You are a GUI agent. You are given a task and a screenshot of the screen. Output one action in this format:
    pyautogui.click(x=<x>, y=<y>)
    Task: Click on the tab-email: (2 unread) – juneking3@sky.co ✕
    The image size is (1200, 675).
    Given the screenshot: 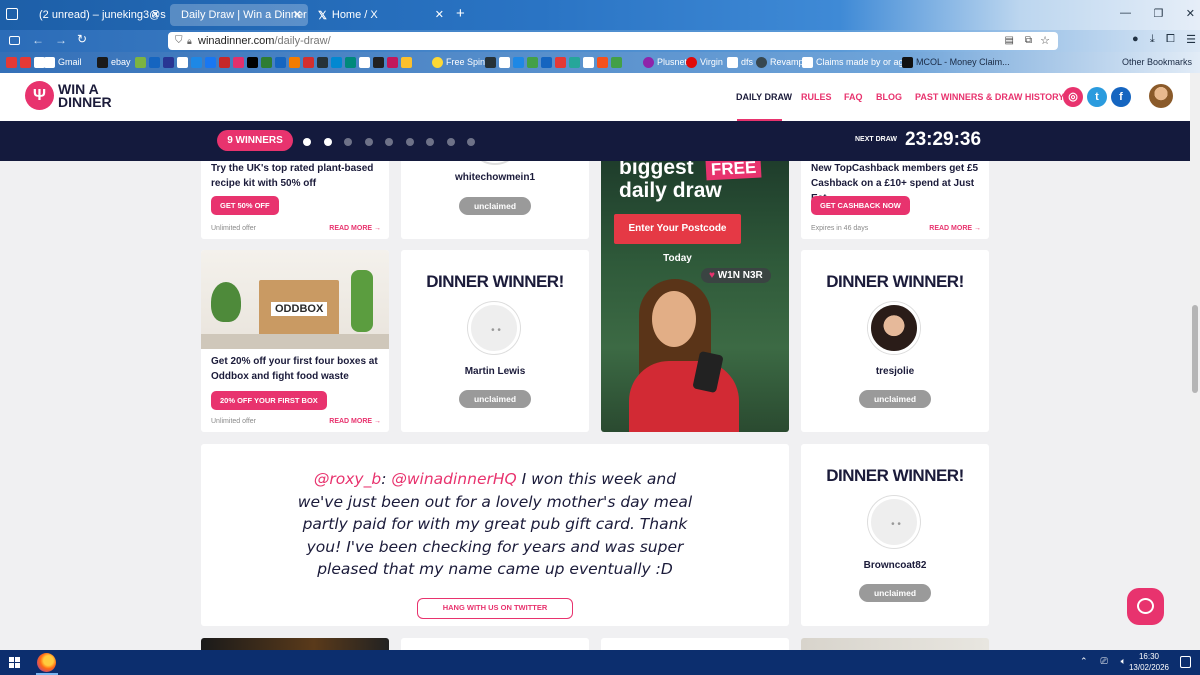 What is the action you would take?
    pyautogui.click(x=97, y=15)
    